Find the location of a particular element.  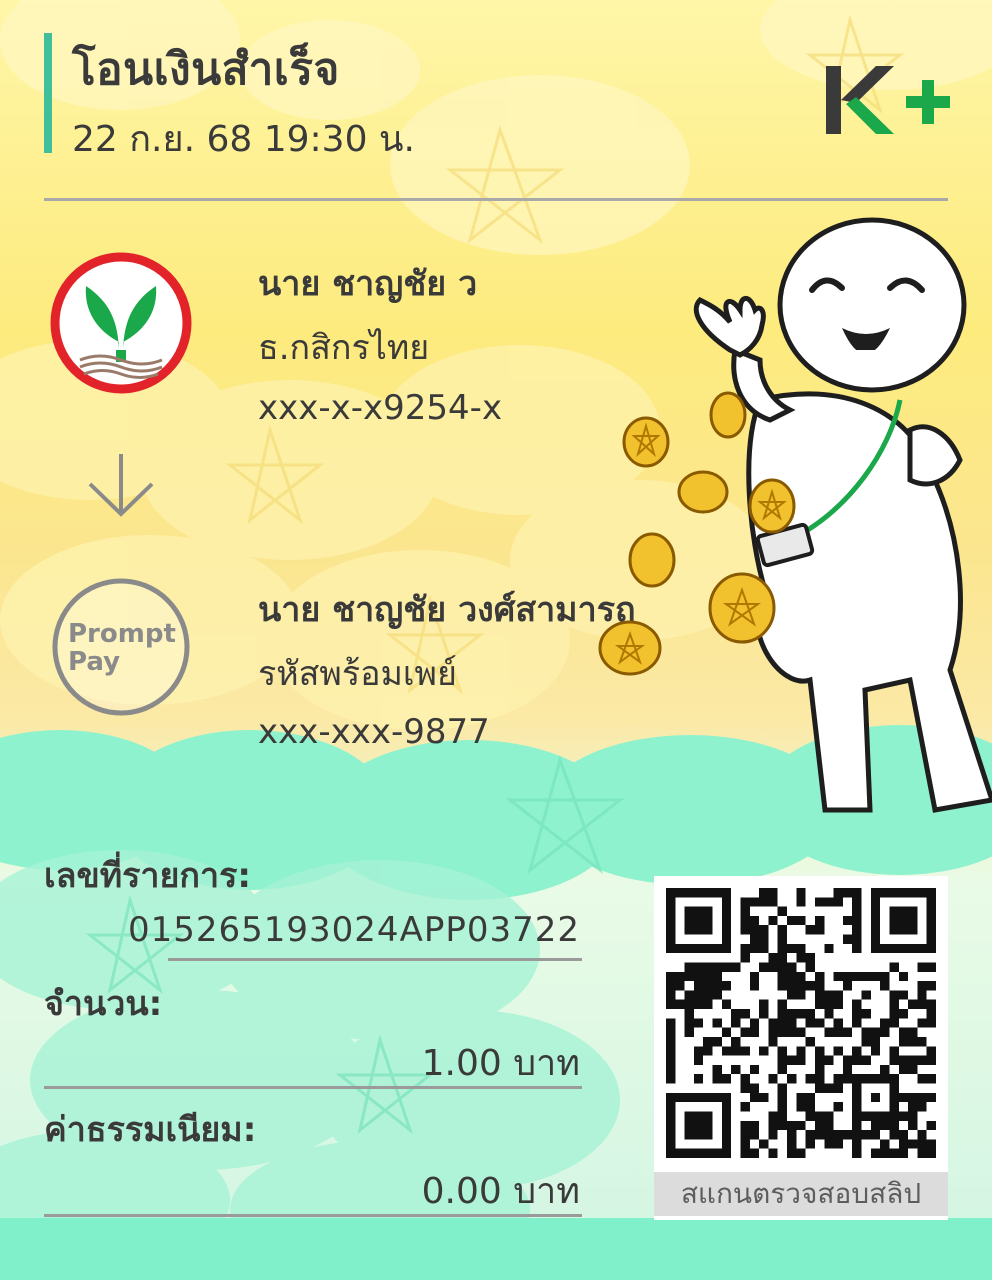

arrow-down-icon is located at coordinates (121, 485).